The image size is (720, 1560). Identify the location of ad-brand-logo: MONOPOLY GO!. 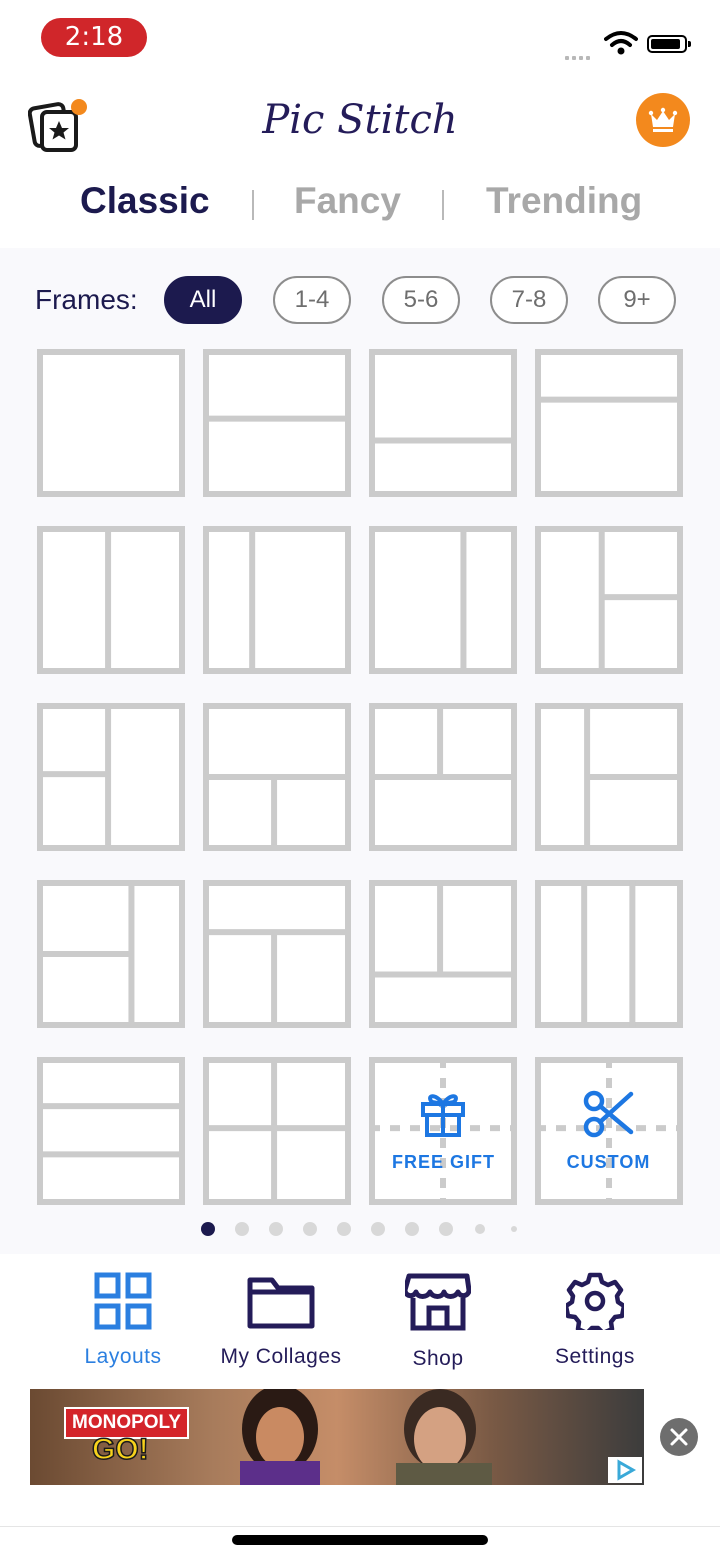
(132, 1438).